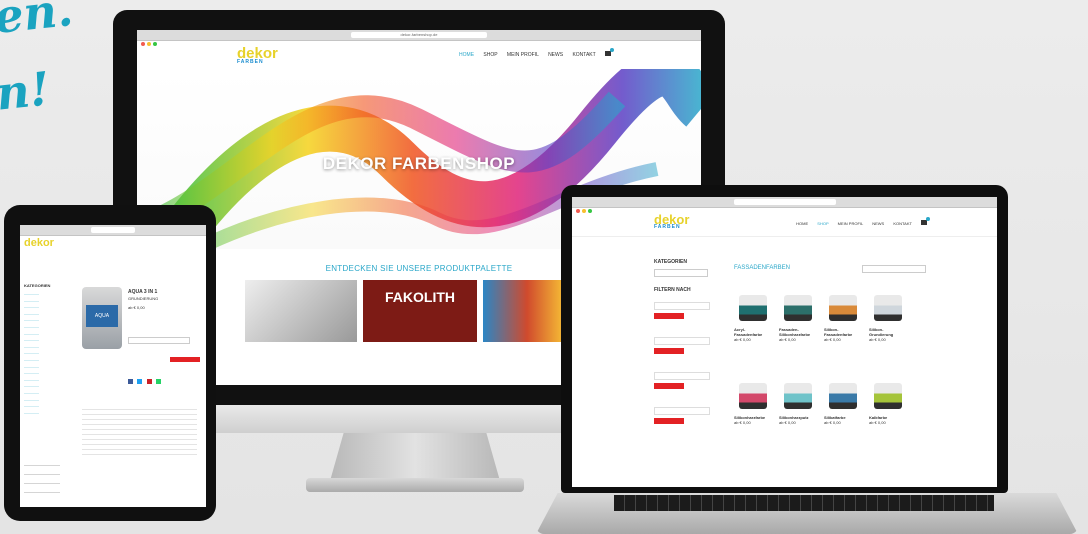 The width and height of the screenshot is (1088, 534). What do you see at coordinates (838, 332) in the screenshot?
I see `product-name: Silikon-Fassadenfarbe` at bounding box center [838, 332].